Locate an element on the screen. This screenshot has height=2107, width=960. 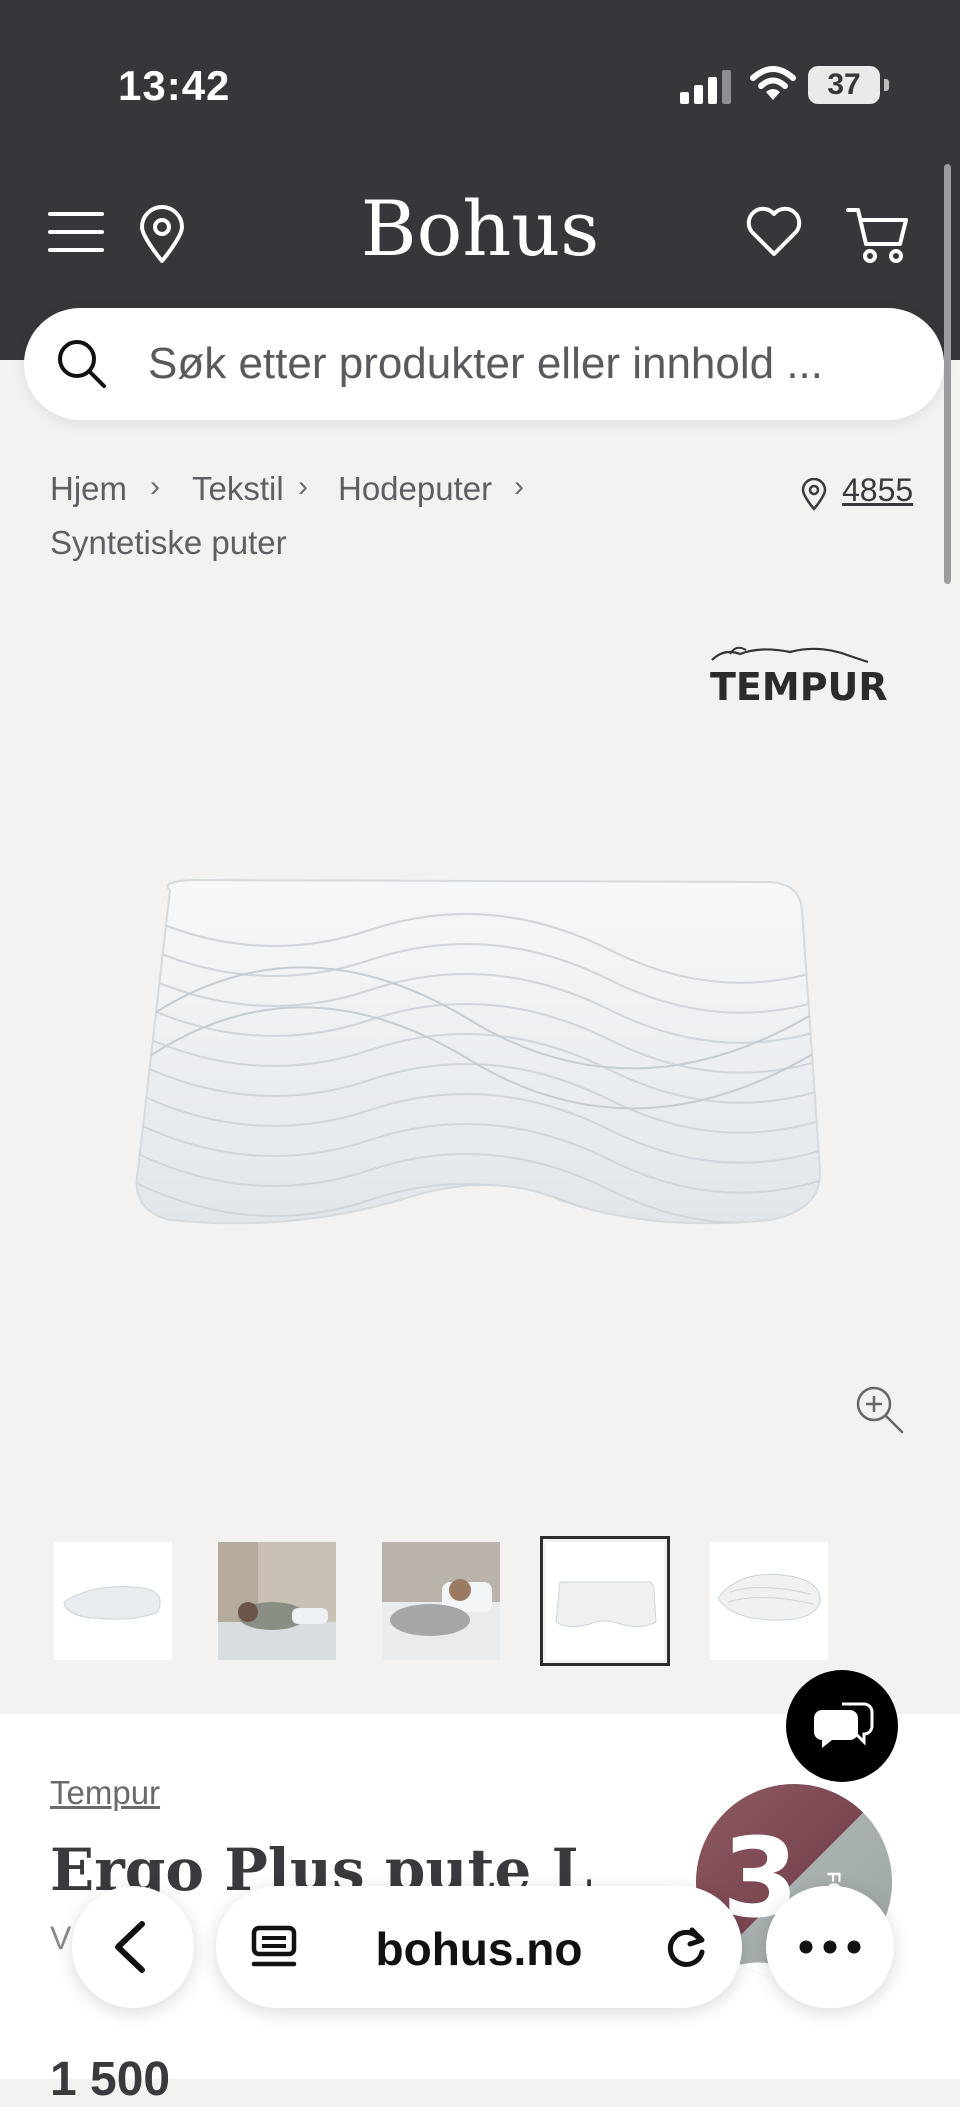
browser-more-button is located at coordinates (830, 1947).